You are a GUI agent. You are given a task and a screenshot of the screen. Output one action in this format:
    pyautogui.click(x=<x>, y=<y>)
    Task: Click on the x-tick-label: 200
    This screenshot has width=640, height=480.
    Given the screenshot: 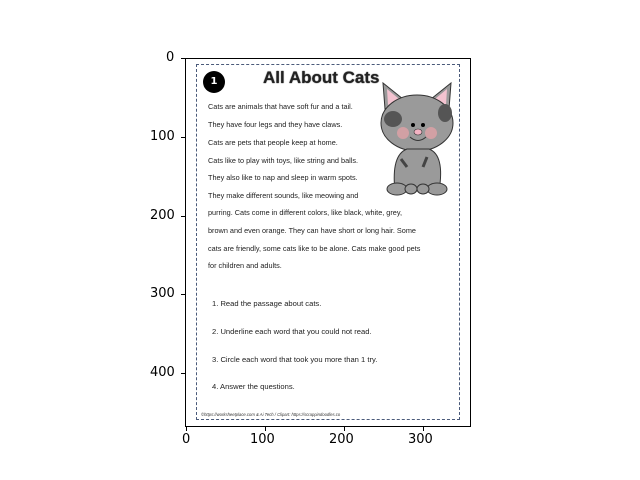 What is the action you would take?
    pyautogui.click(x=341, y=439)
    